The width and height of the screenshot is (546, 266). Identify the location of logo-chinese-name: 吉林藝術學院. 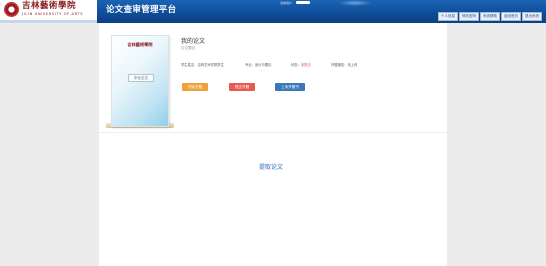
(49, 6).